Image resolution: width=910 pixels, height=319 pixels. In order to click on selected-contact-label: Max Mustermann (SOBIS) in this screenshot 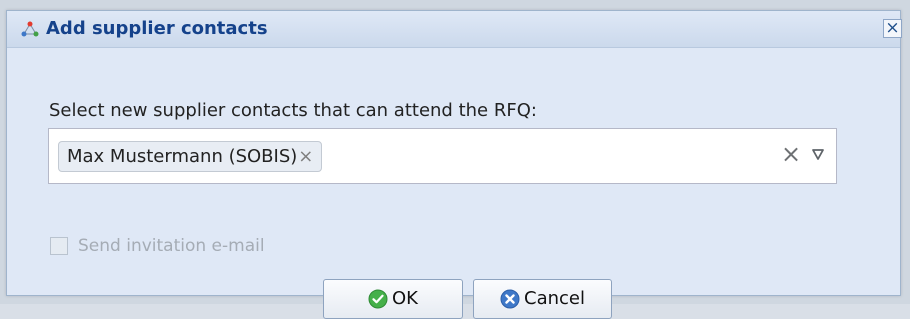, I will do `click(182, 156)`.